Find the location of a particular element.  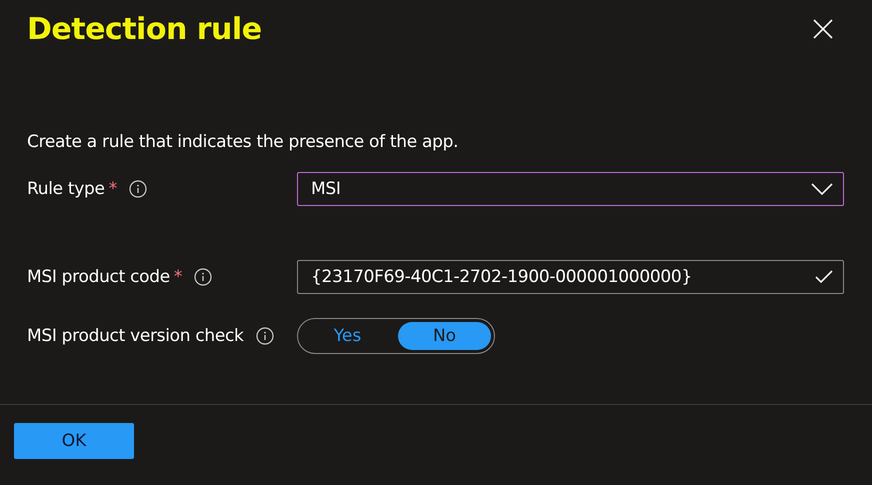

close-button is located at coordinates (823, 29).